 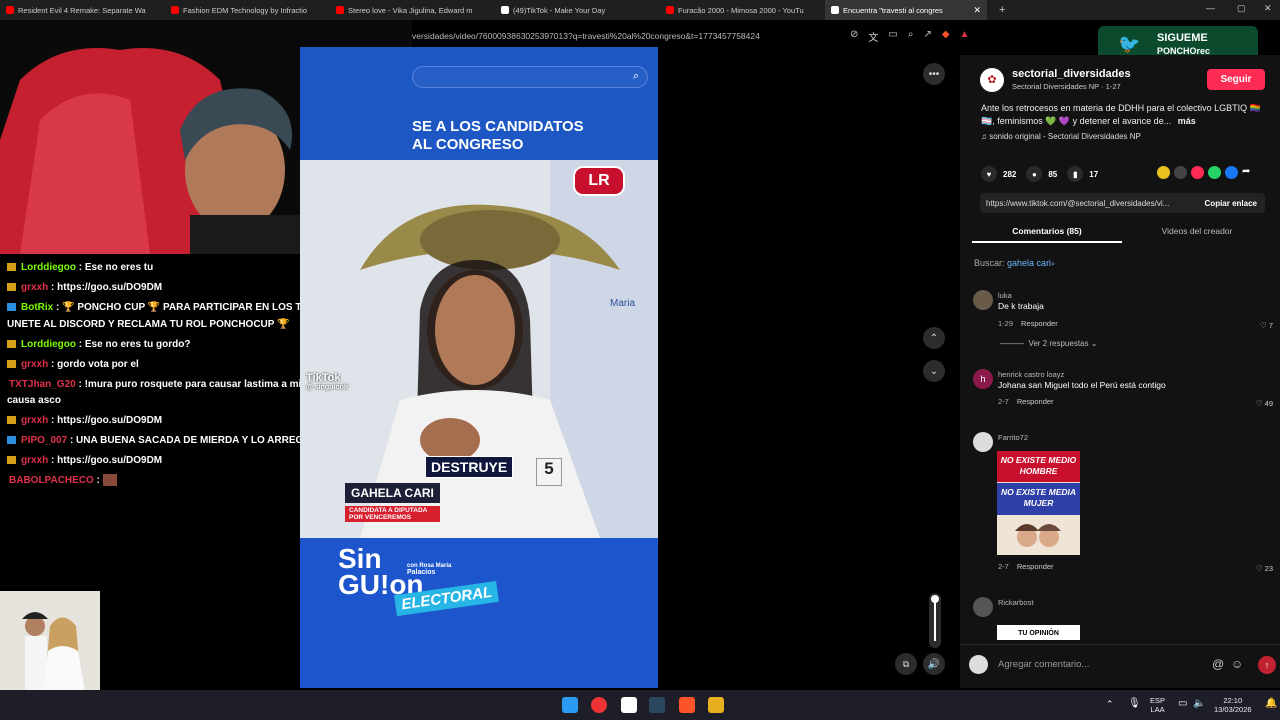 I want to click on close-window-icon: ✕, so click(x=1268, y=8).